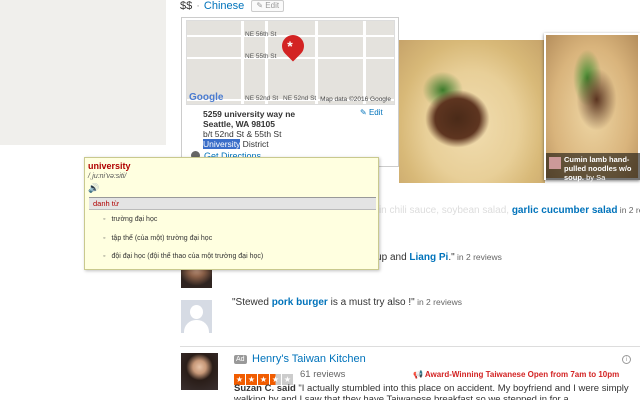  Describe the element at coordinates (418, 374) in the screenshot. I see `megaphone-icon: 📢` at that location.